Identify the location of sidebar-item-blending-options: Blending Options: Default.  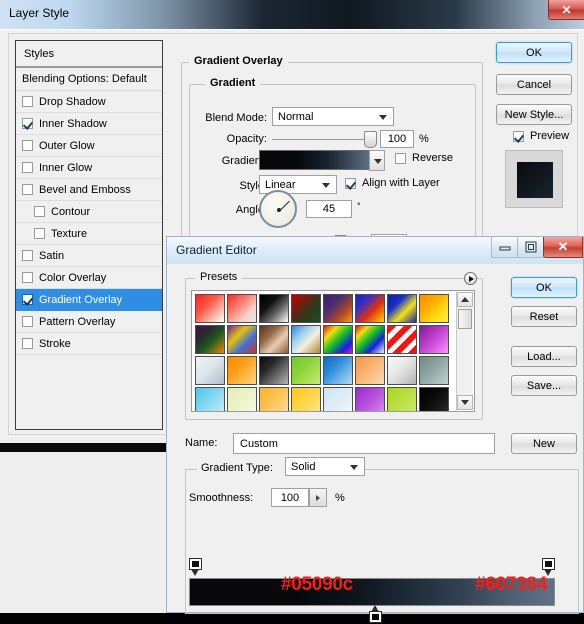
(89, 79).